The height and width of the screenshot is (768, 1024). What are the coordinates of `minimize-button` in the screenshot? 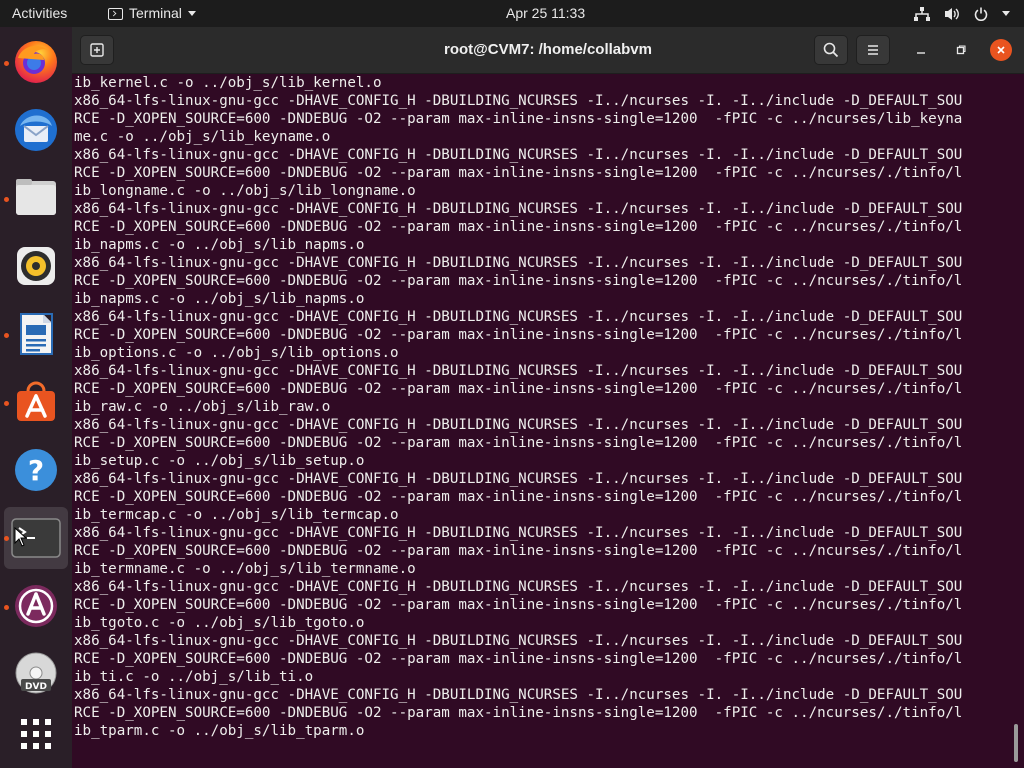 It's located at (921, 50).